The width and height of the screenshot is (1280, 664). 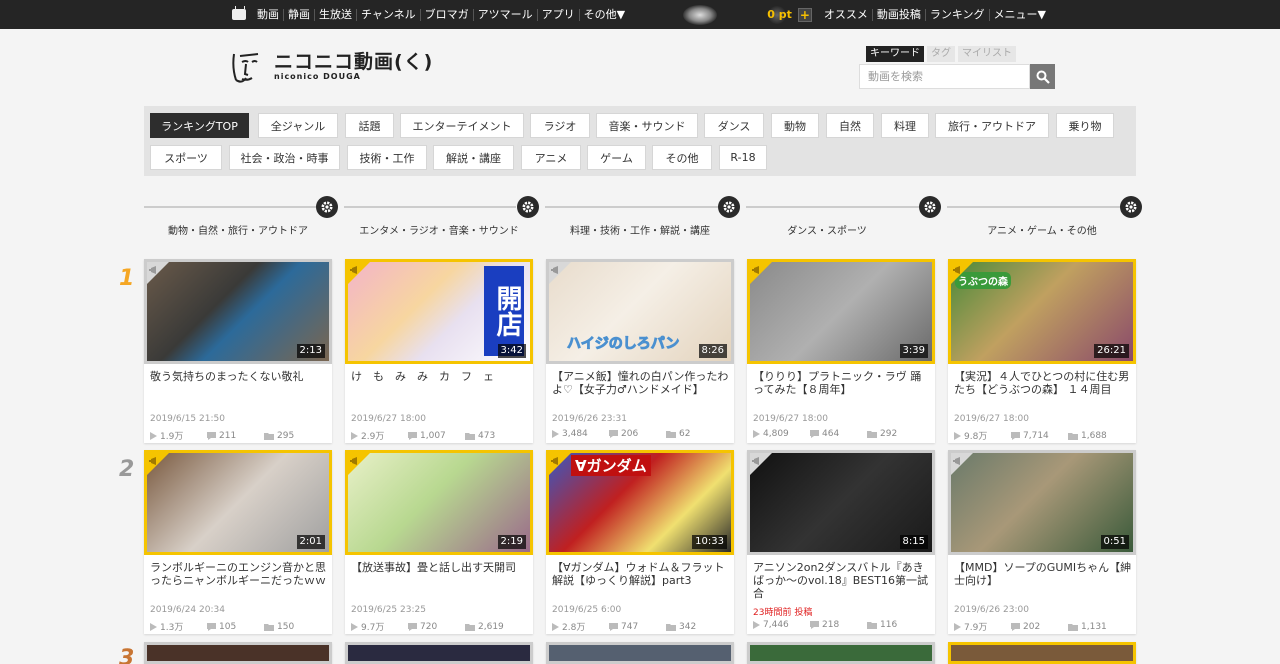 I want to click on video-title: 敬う気持ちのまったくない敬礼, so click(x=239, y=376).